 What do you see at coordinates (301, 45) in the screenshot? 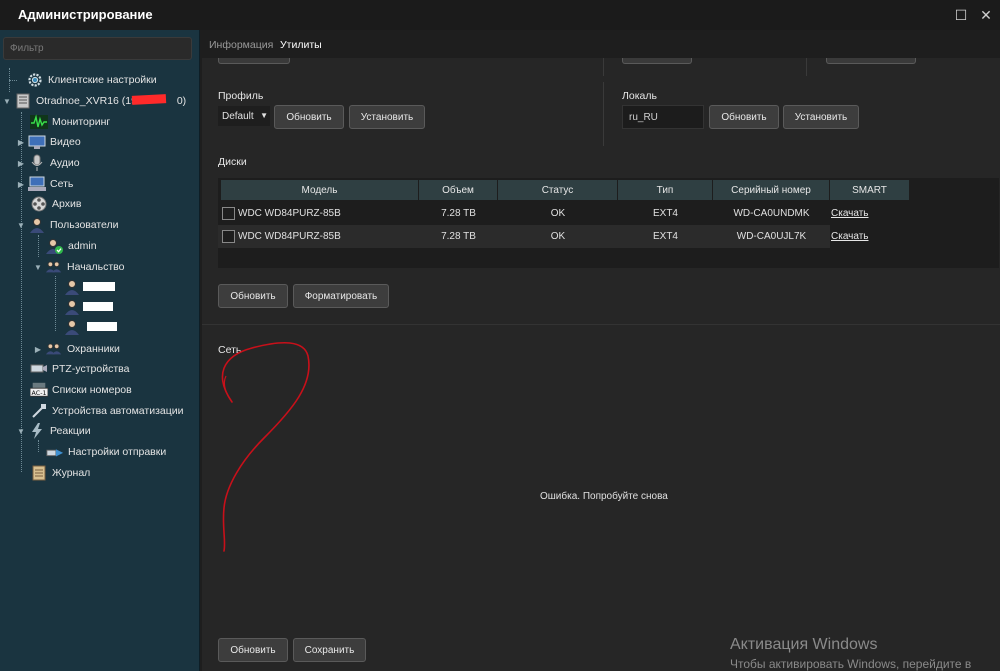
I see `tab-utilities: Утилиты` at bounding box center [301, 45].